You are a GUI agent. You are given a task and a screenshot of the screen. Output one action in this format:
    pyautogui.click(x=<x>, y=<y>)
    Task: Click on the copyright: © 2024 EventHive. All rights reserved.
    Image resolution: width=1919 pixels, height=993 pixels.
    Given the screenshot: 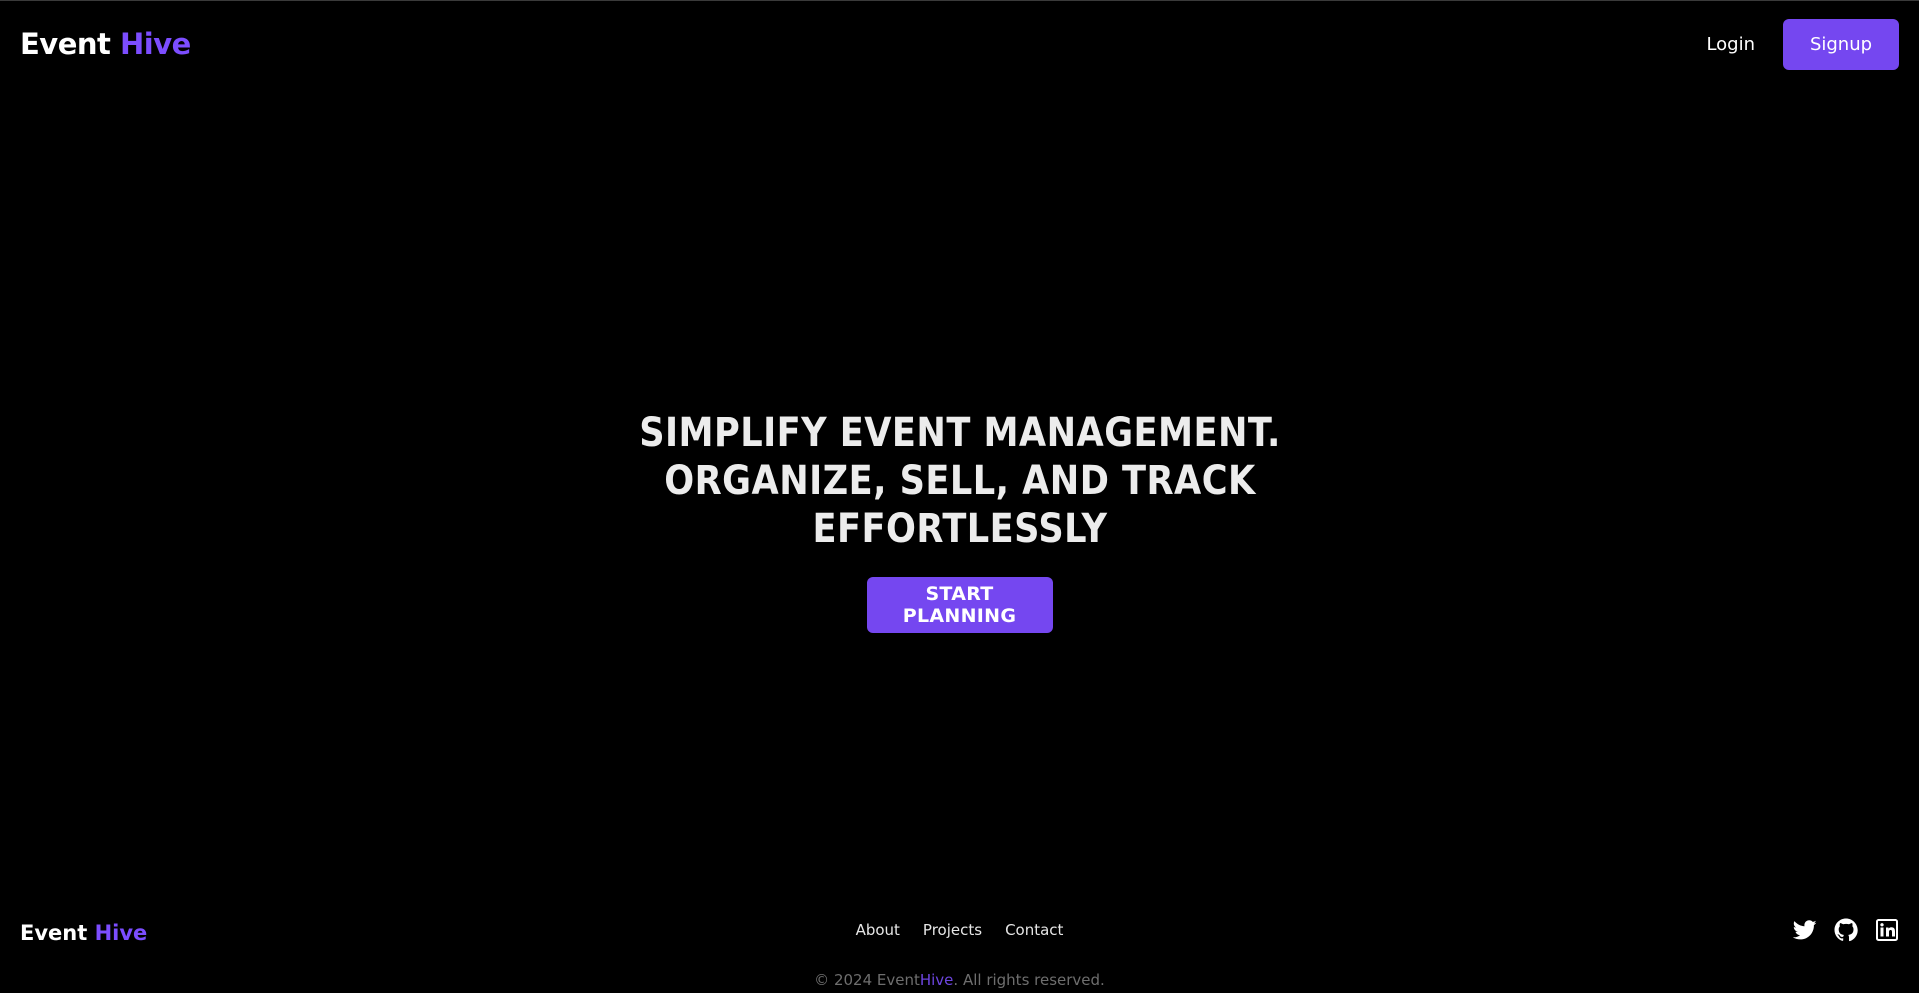 What is the action you would take?
    pyautogui.click(x=959, y=980)
    